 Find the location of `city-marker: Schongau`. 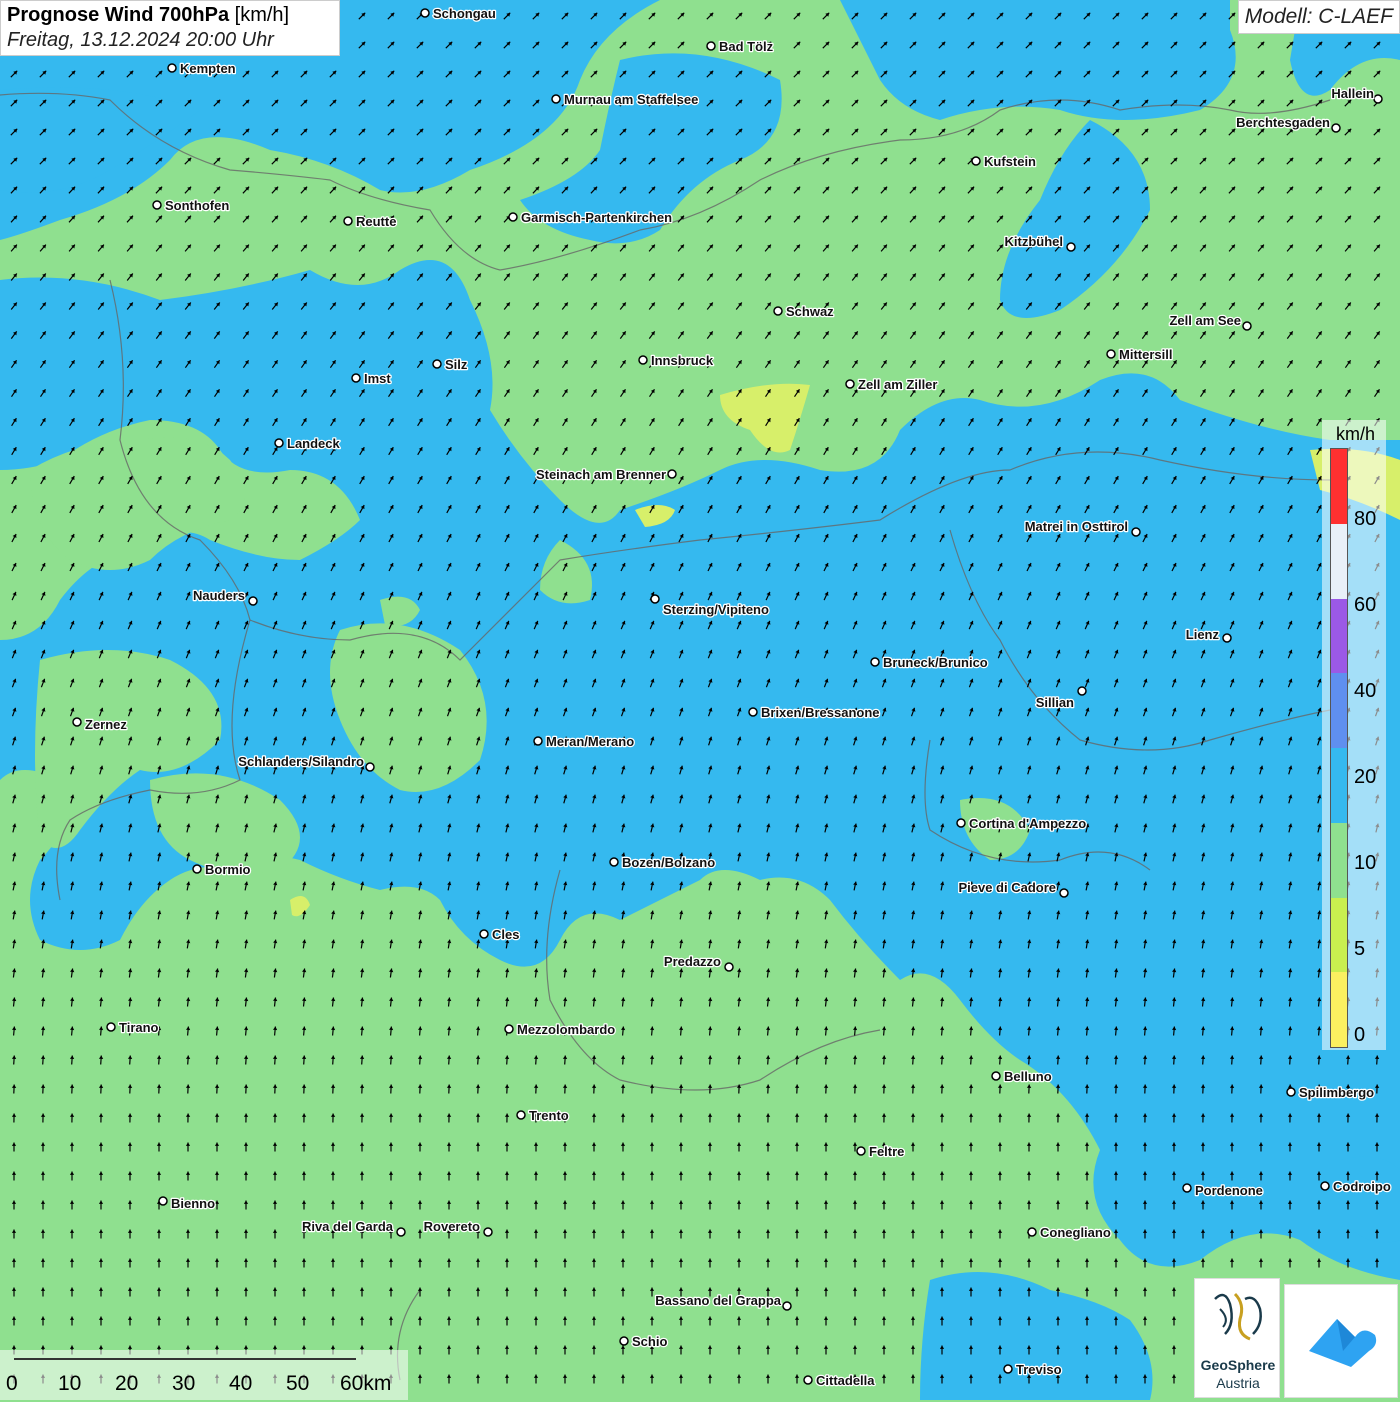

city-marker: Schongau is located at coordinates (458, 13).